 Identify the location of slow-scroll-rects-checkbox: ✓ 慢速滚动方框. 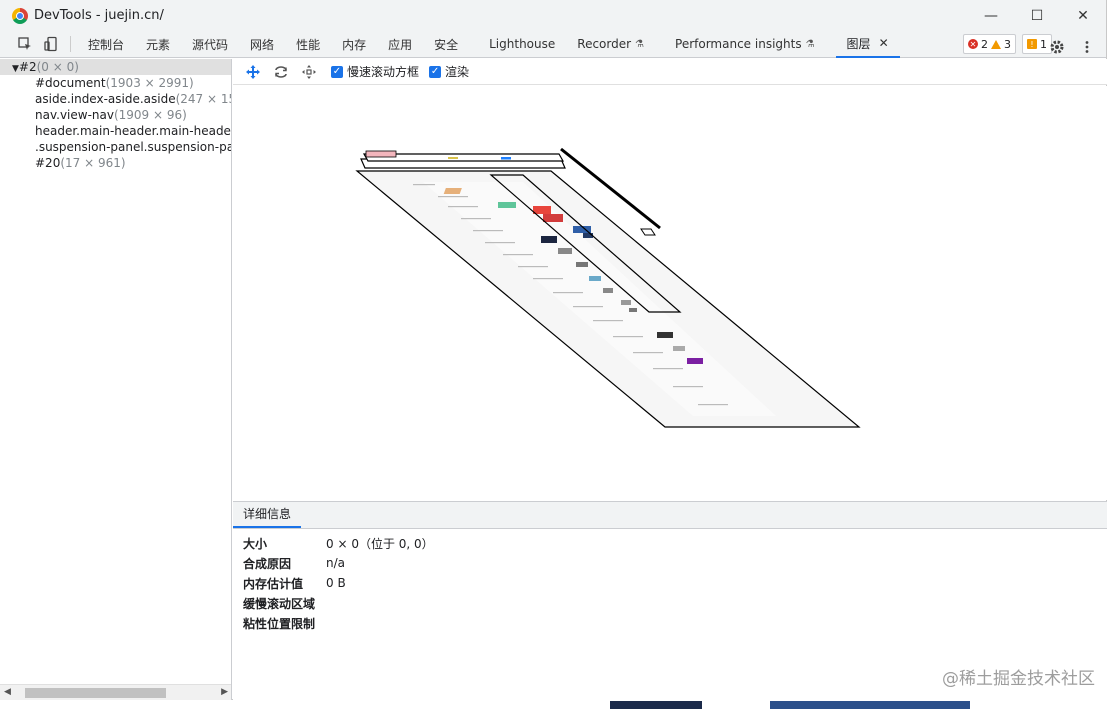
(375, 71).